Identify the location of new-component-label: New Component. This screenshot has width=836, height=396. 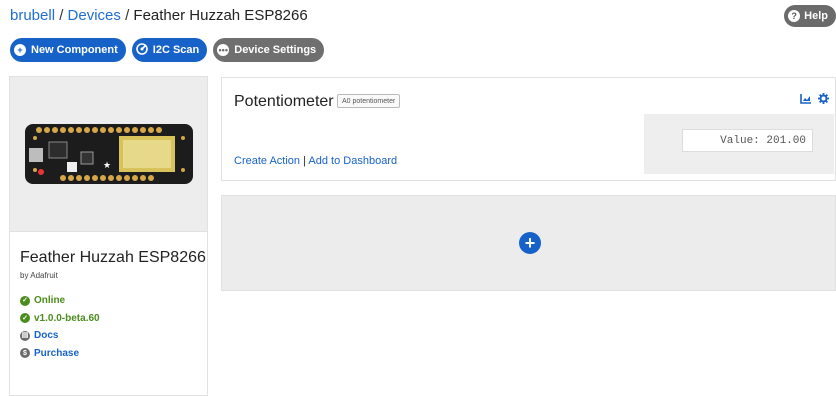
(74, 50).